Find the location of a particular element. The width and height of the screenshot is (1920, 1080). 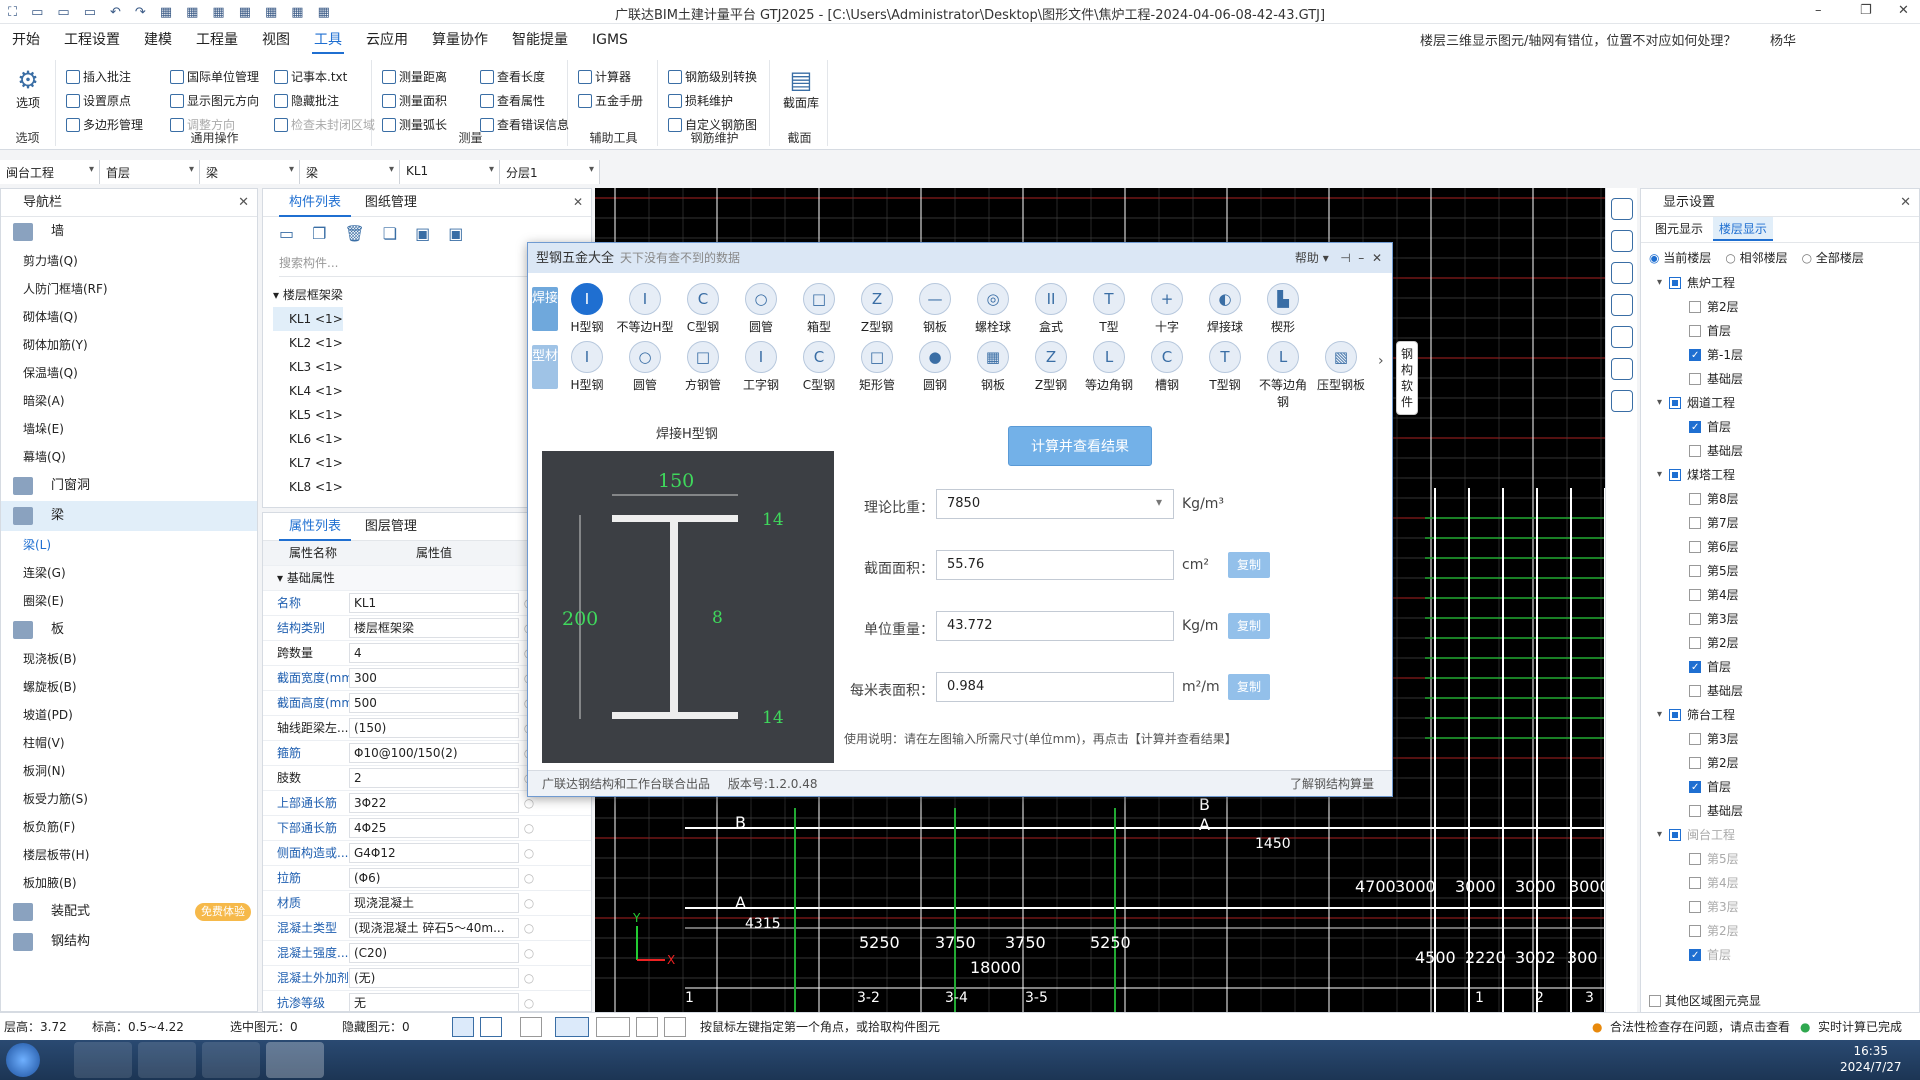

selector-combo: 分层1 is located at coordinates (550, 172).